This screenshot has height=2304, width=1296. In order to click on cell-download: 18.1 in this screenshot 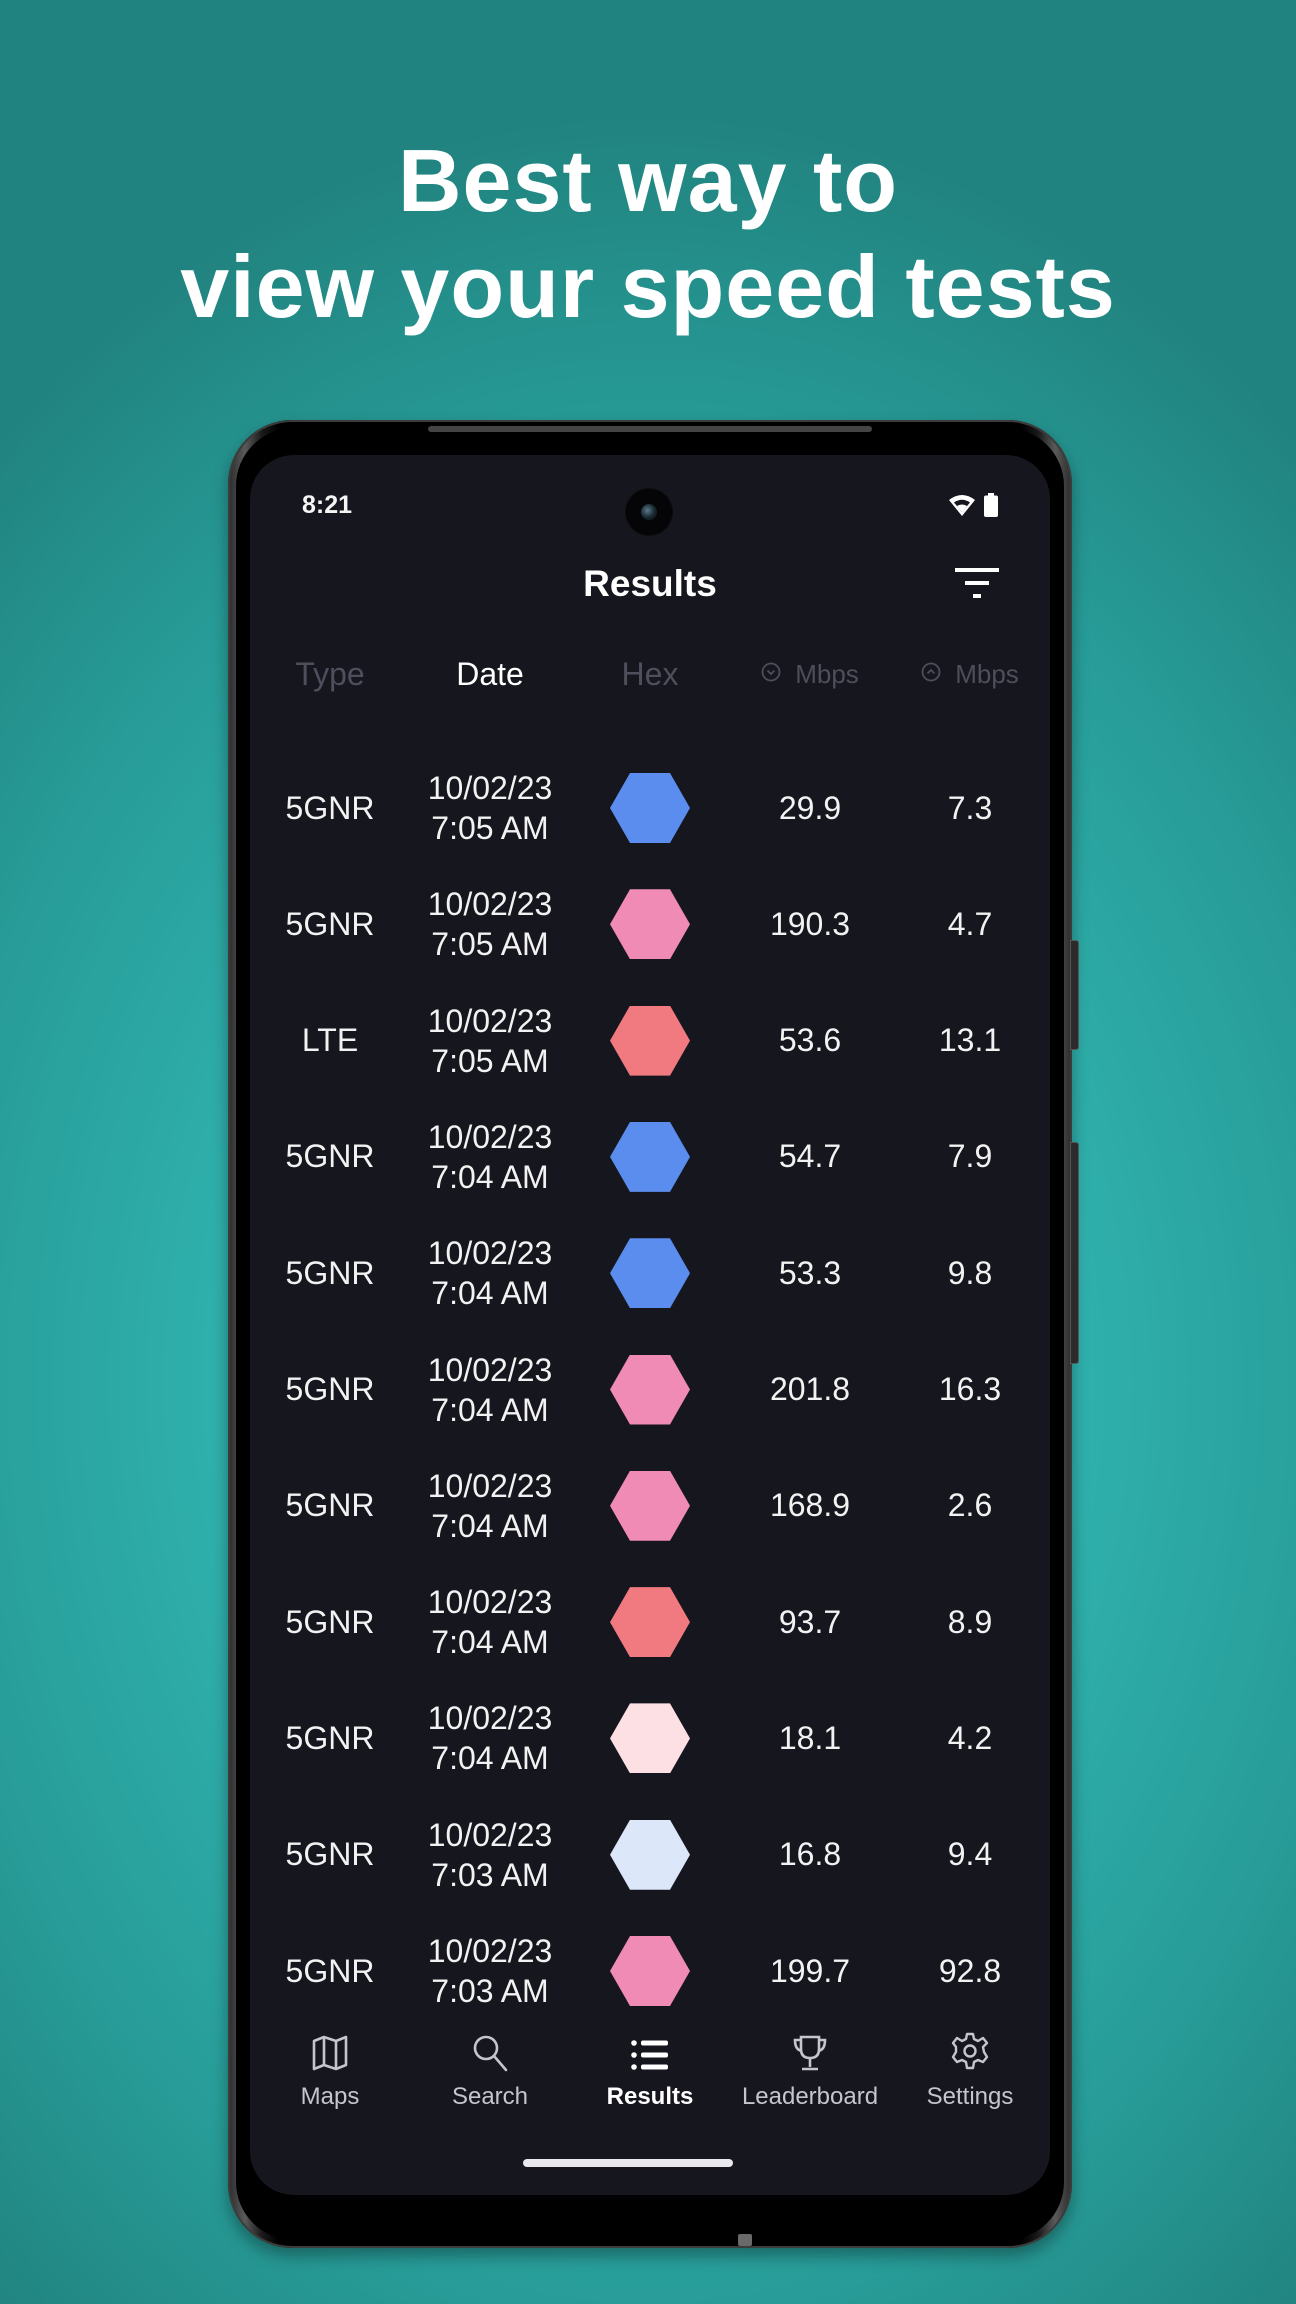, I will do `click(810, 1737)`.